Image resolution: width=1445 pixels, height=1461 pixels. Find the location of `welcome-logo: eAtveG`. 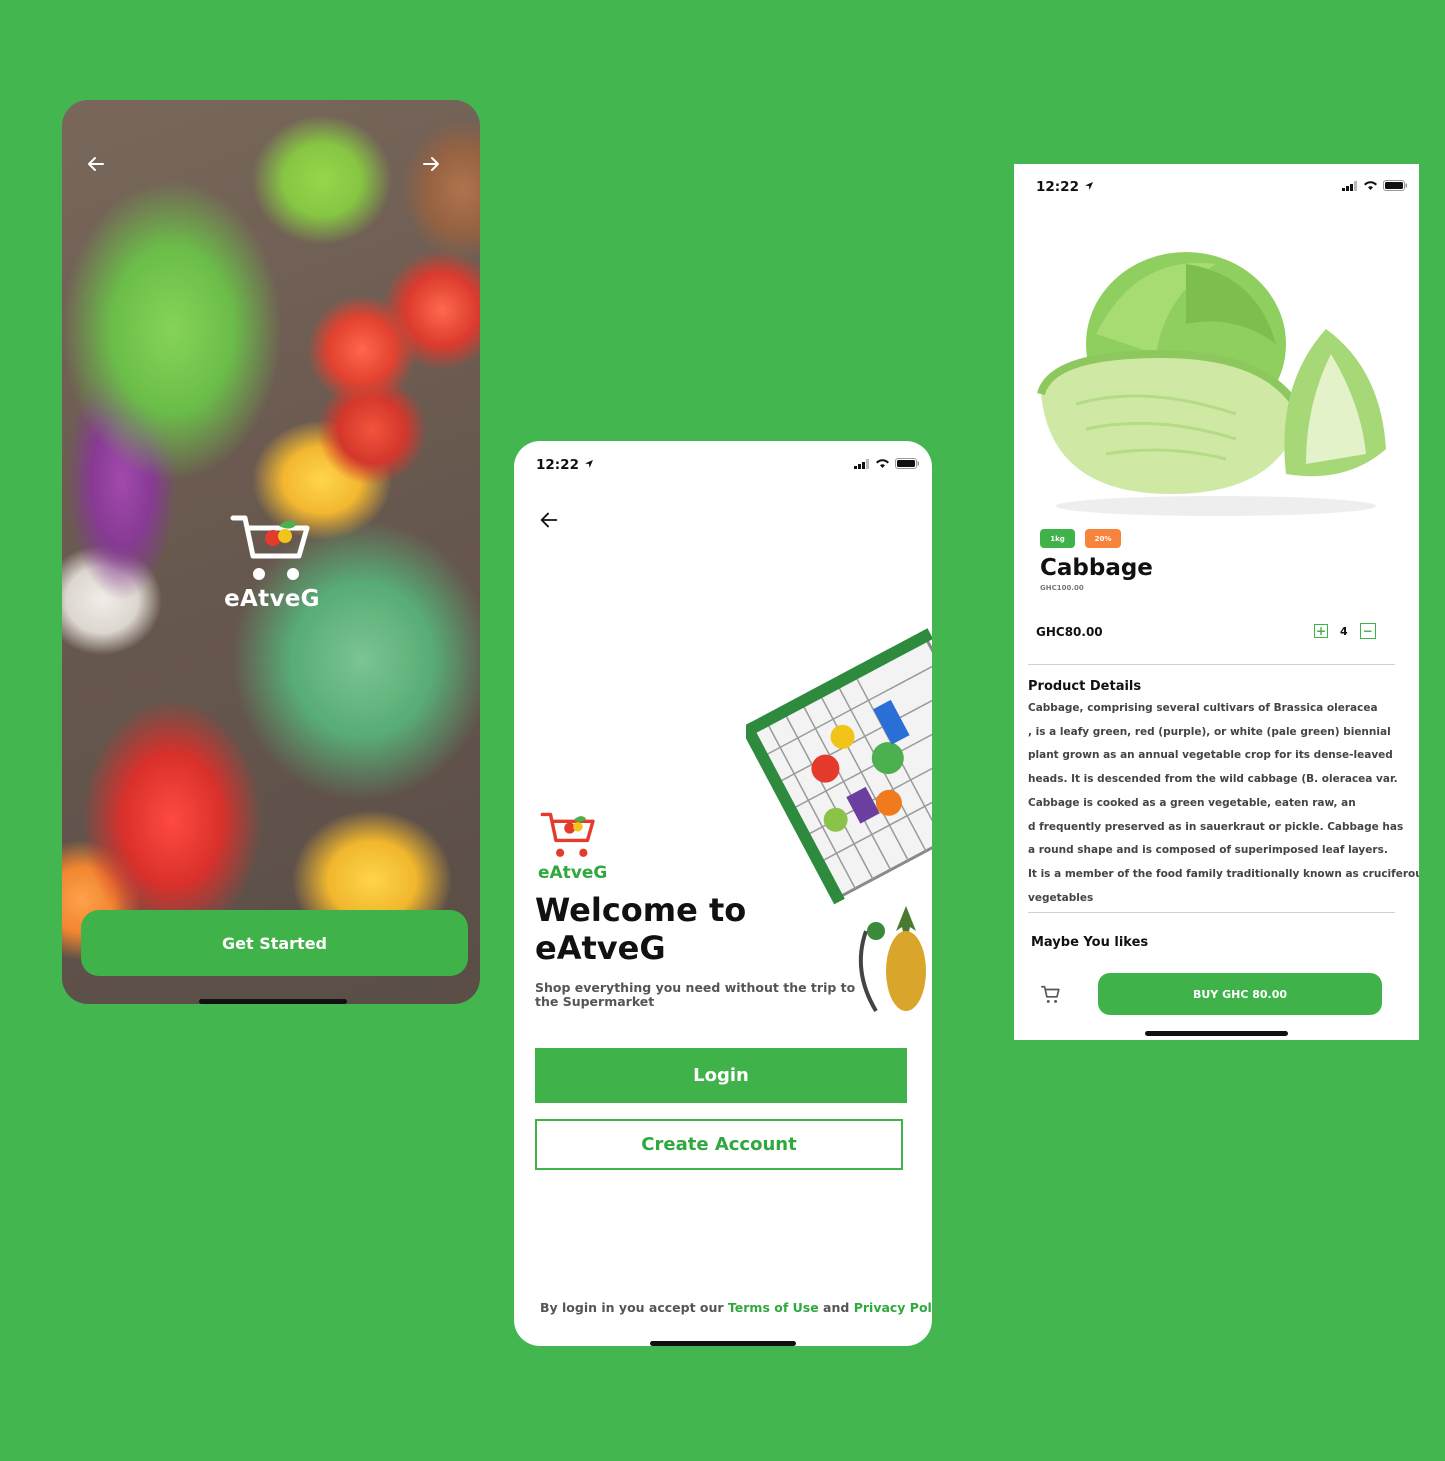

welcome-logo: eAtveG is located at coordinates (572, 846).